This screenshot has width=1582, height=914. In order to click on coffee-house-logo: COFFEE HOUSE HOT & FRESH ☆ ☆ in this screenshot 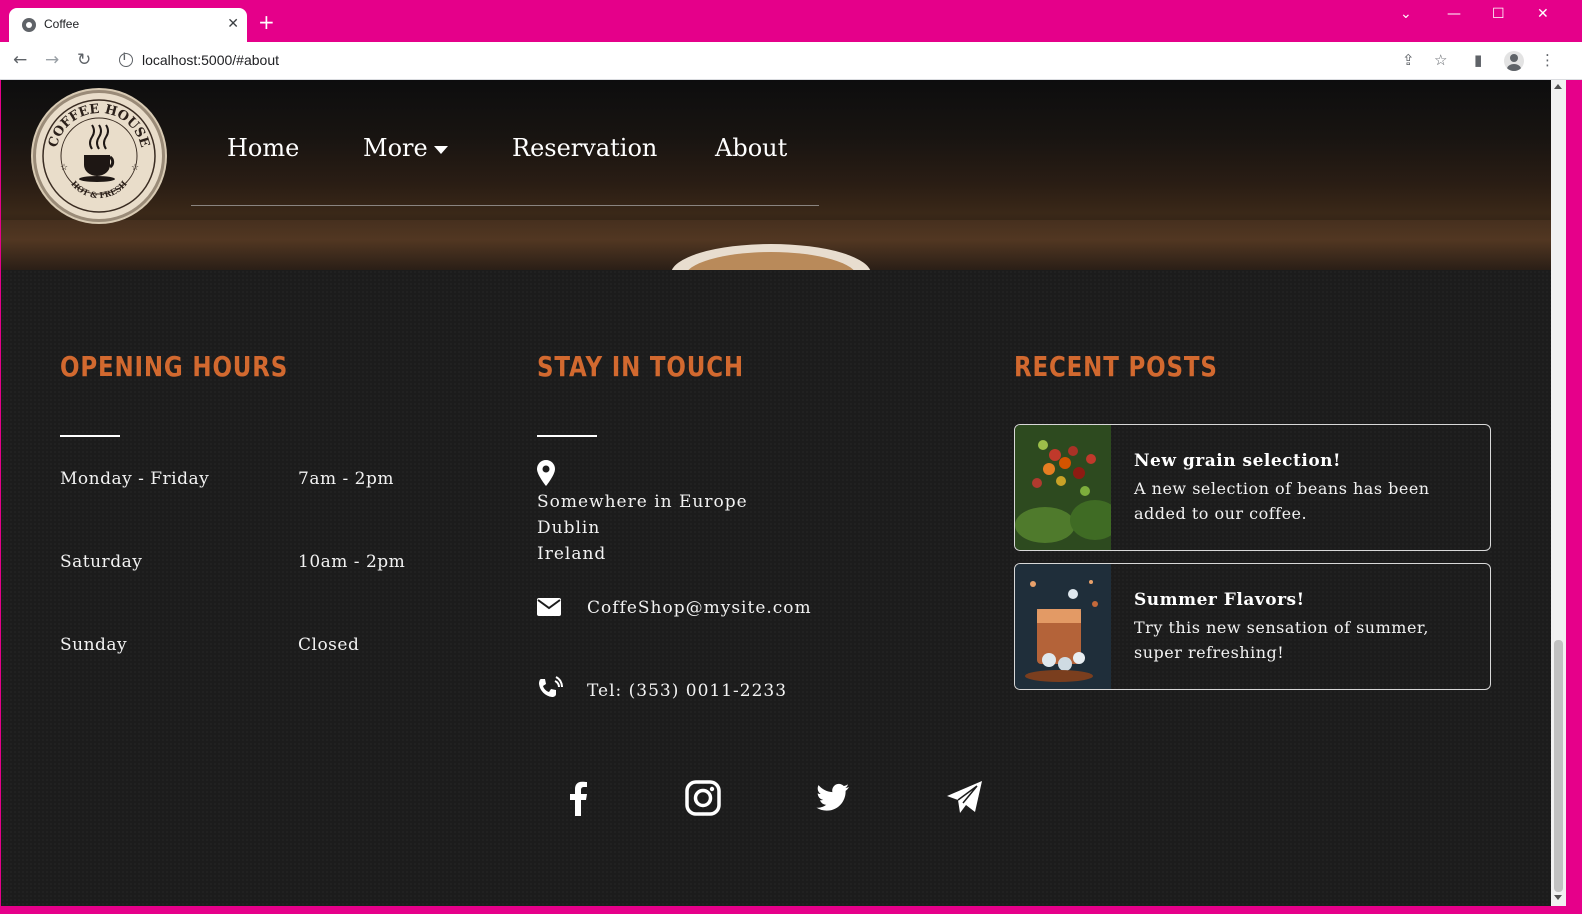, I will do `click(99, 156)`.